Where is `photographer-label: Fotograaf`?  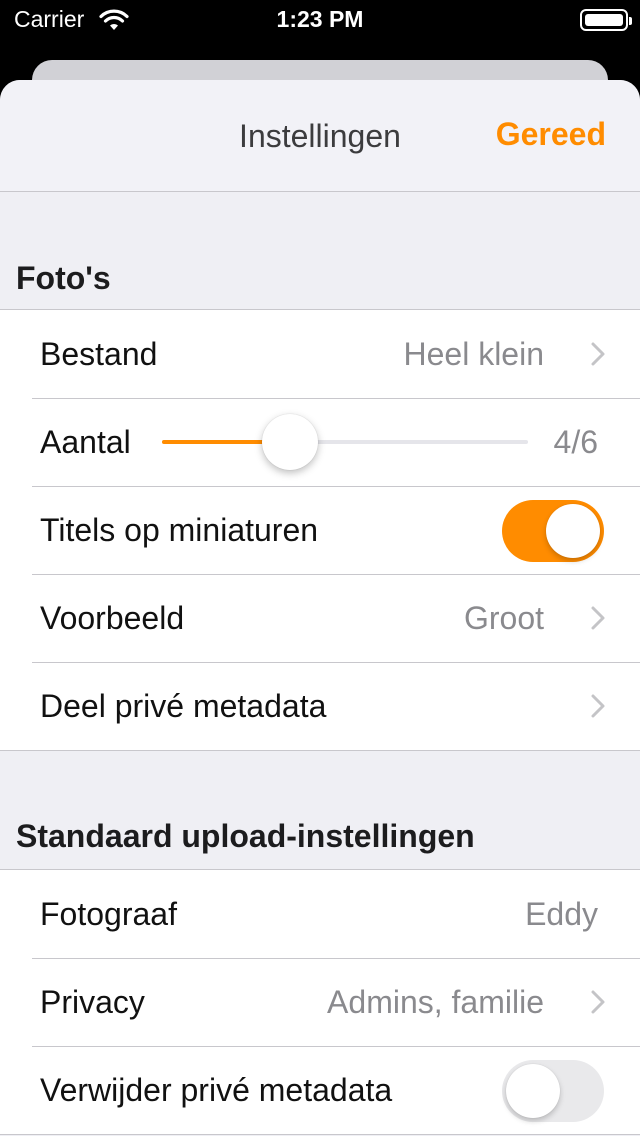
photographer-label: Fotograaf is located at coordinates (108, 914).